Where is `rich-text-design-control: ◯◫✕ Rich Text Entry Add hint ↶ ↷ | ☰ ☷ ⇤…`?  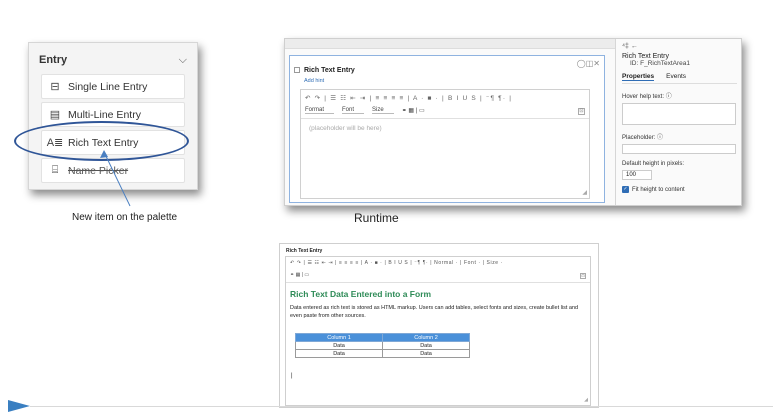 rich-text-design-control: ◯◫✕ Rich Text Entry Add hint ↶ ↷ | ☰ ☷ ⇤… is located at coordinates (447, 129).